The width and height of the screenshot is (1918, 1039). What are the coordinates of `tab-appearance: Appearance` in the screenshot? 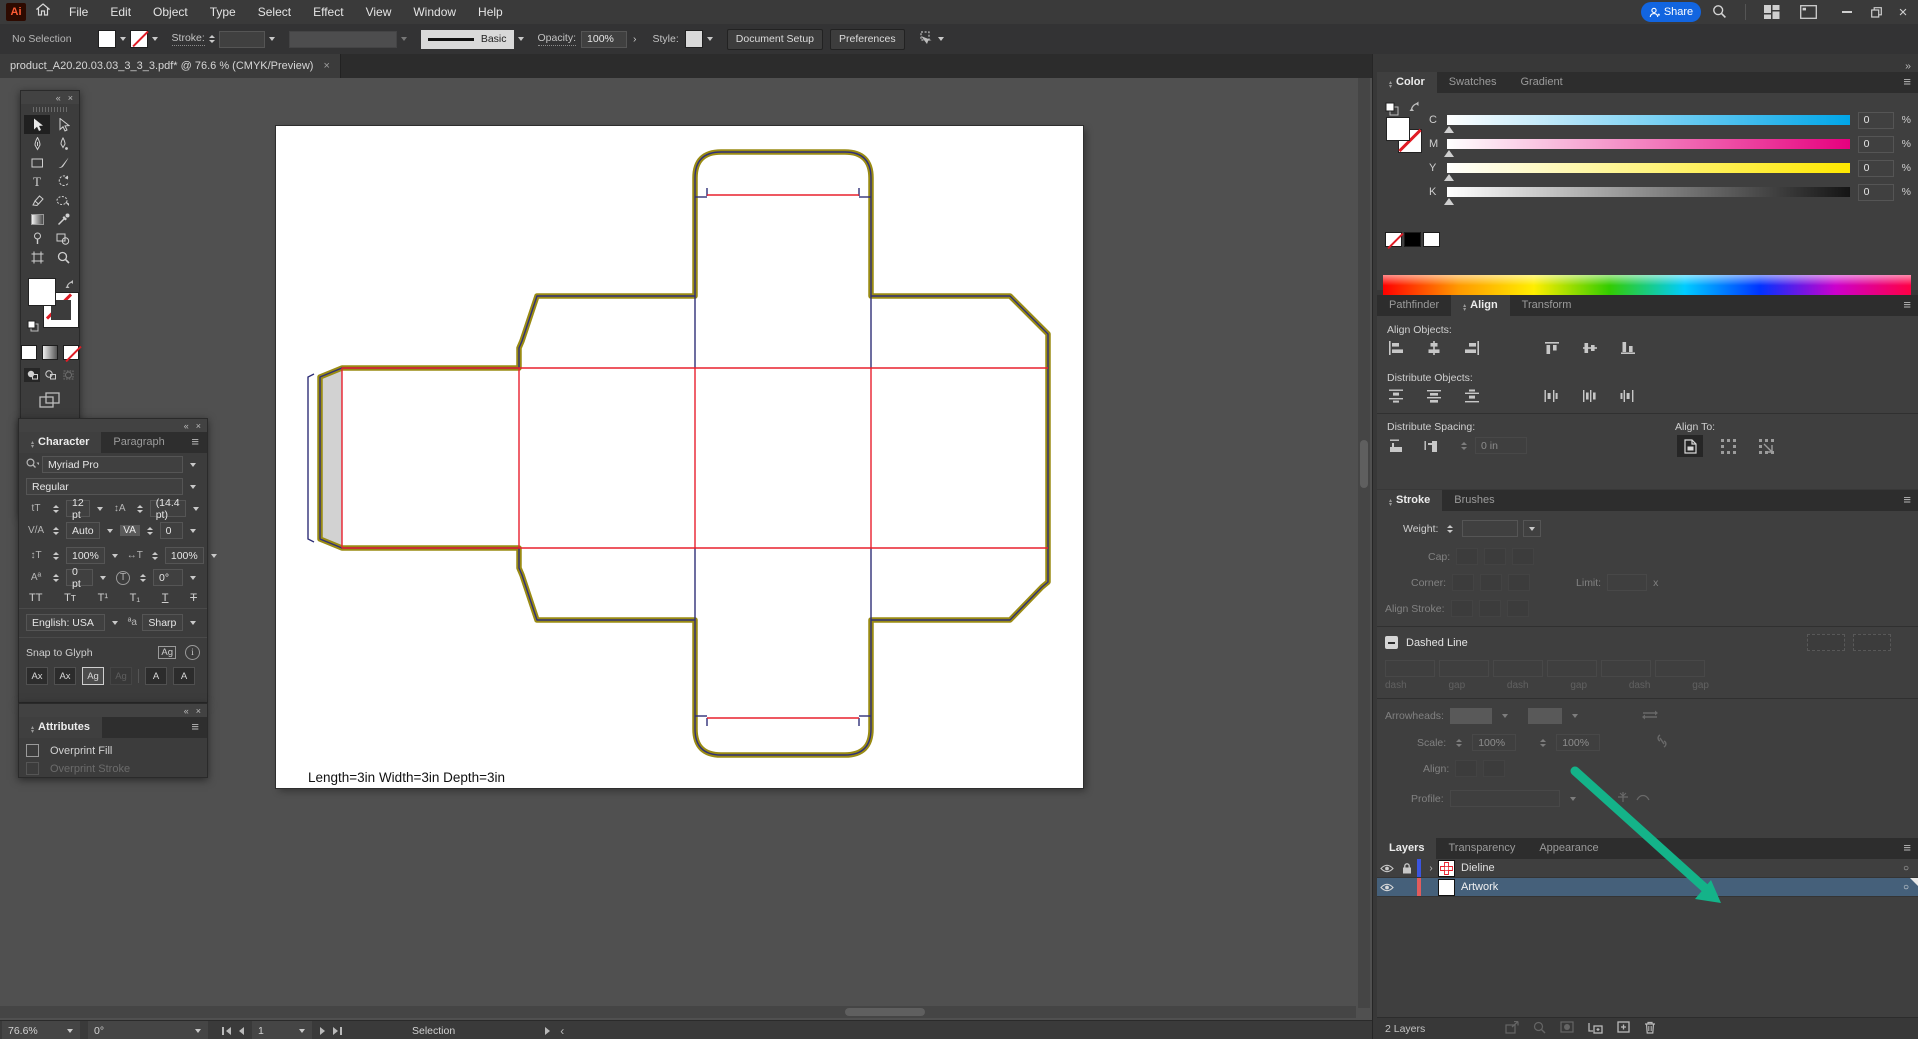 It's located at (1568, 848).